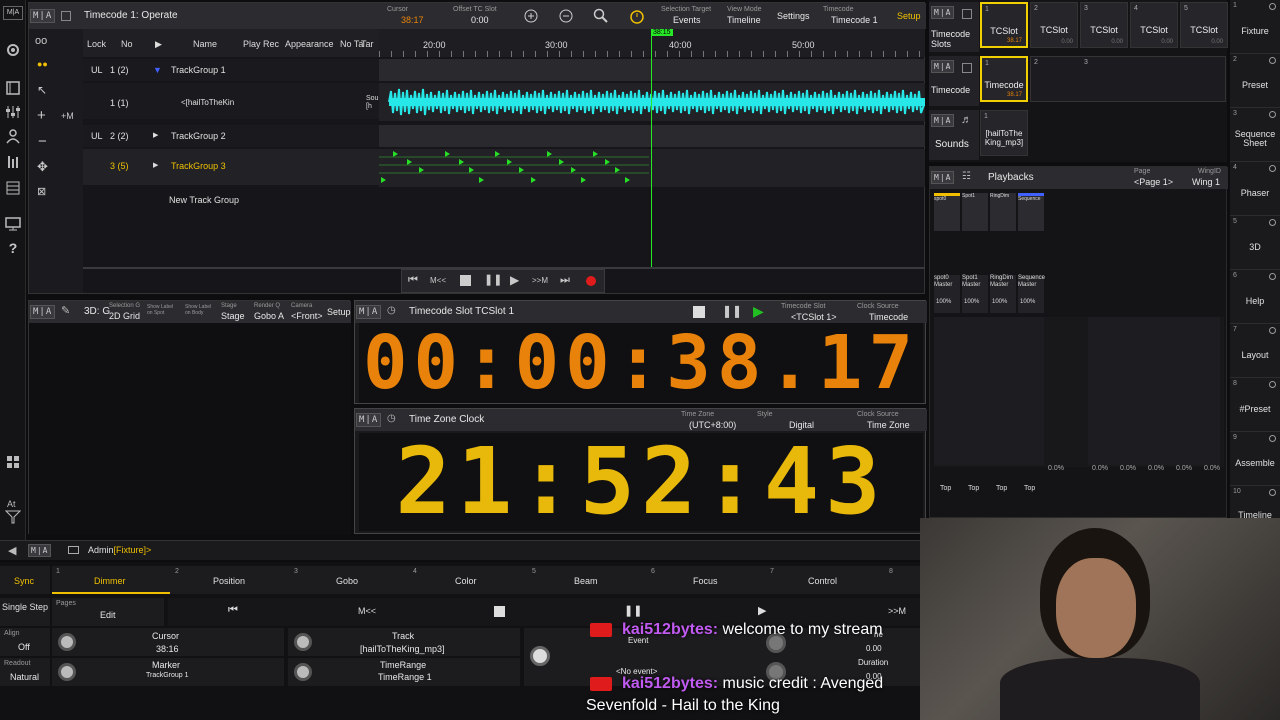 Image resolution: width=1280 pixels, height=720 pixels. What do you see at coordinates (1255, 27) in the screenshot?
I see `sidebar-item-fixture: 1 Fixture` at bounding box center [1255, 27].